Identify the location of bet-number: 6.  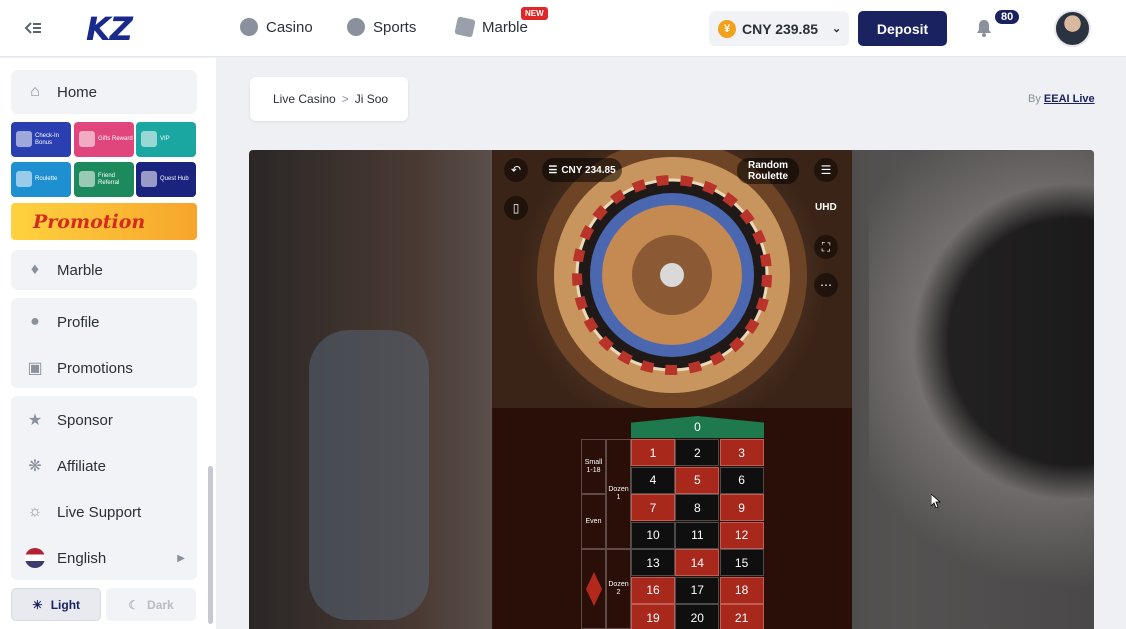
(741, 480).